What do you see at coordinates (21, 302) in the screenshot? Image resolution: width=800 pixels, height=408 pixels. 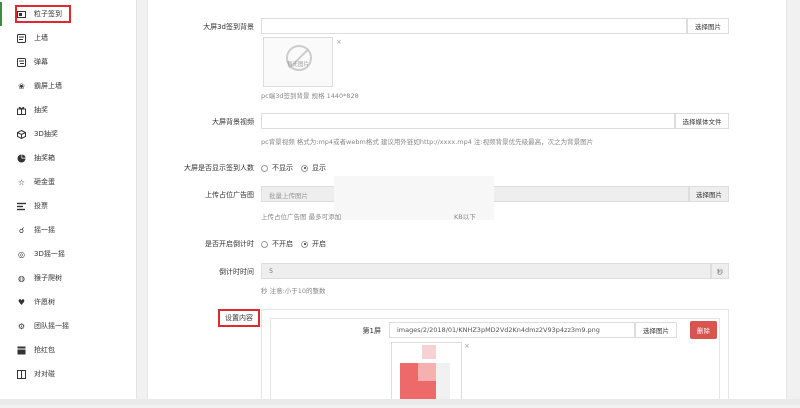 I see `heart-icon: ♥` at bounding box center [21, 302].